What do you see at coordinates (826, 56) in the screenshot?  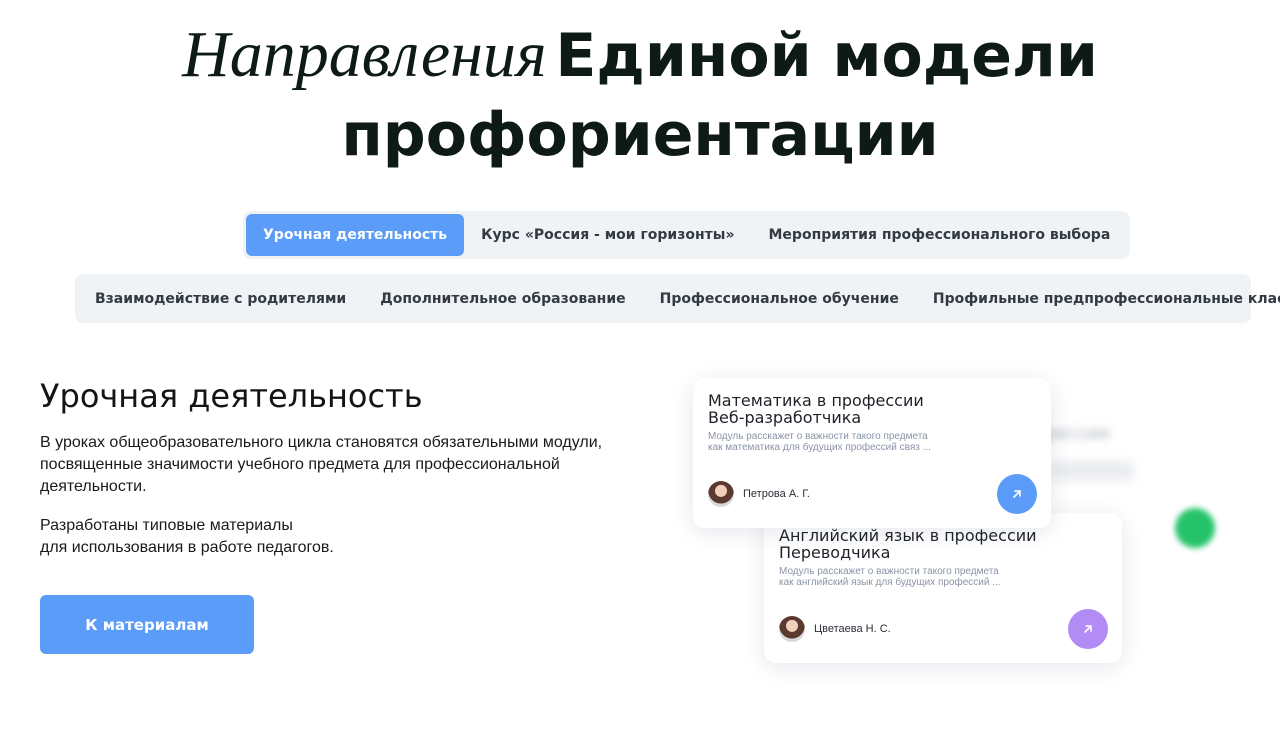 I see `page-title-bold-1: Единой модели` at bounding box center [826, 56].